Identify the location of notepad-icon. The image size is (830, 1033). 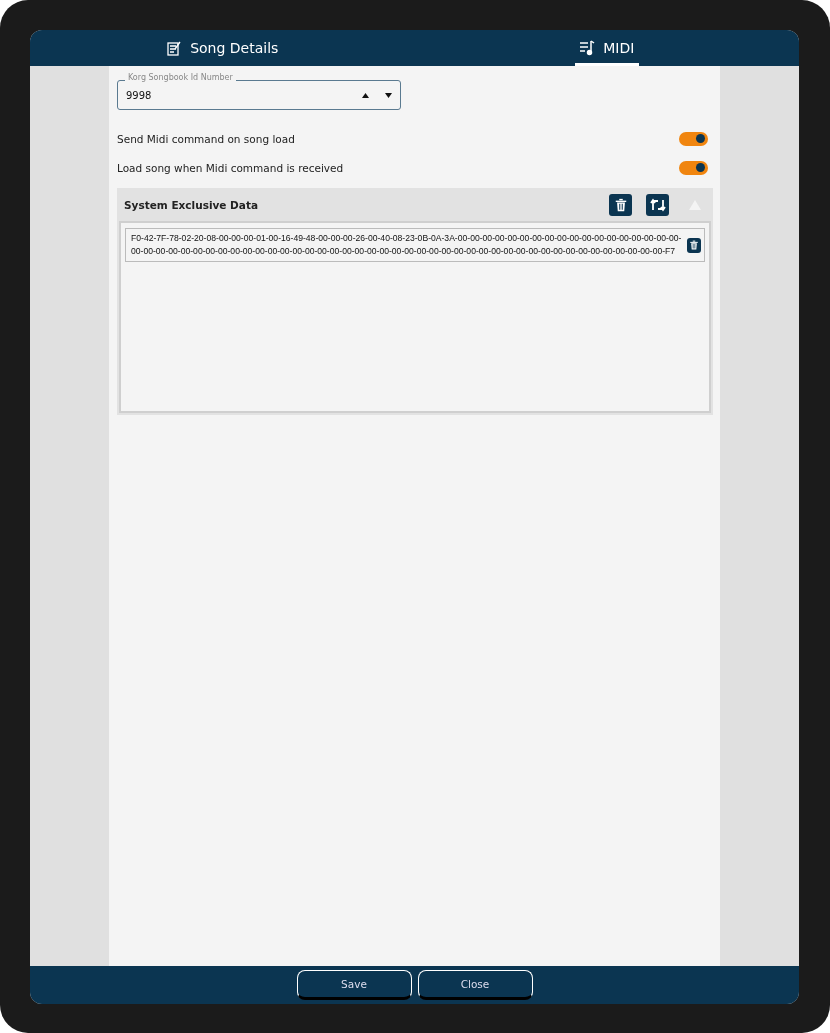
(174, 48).